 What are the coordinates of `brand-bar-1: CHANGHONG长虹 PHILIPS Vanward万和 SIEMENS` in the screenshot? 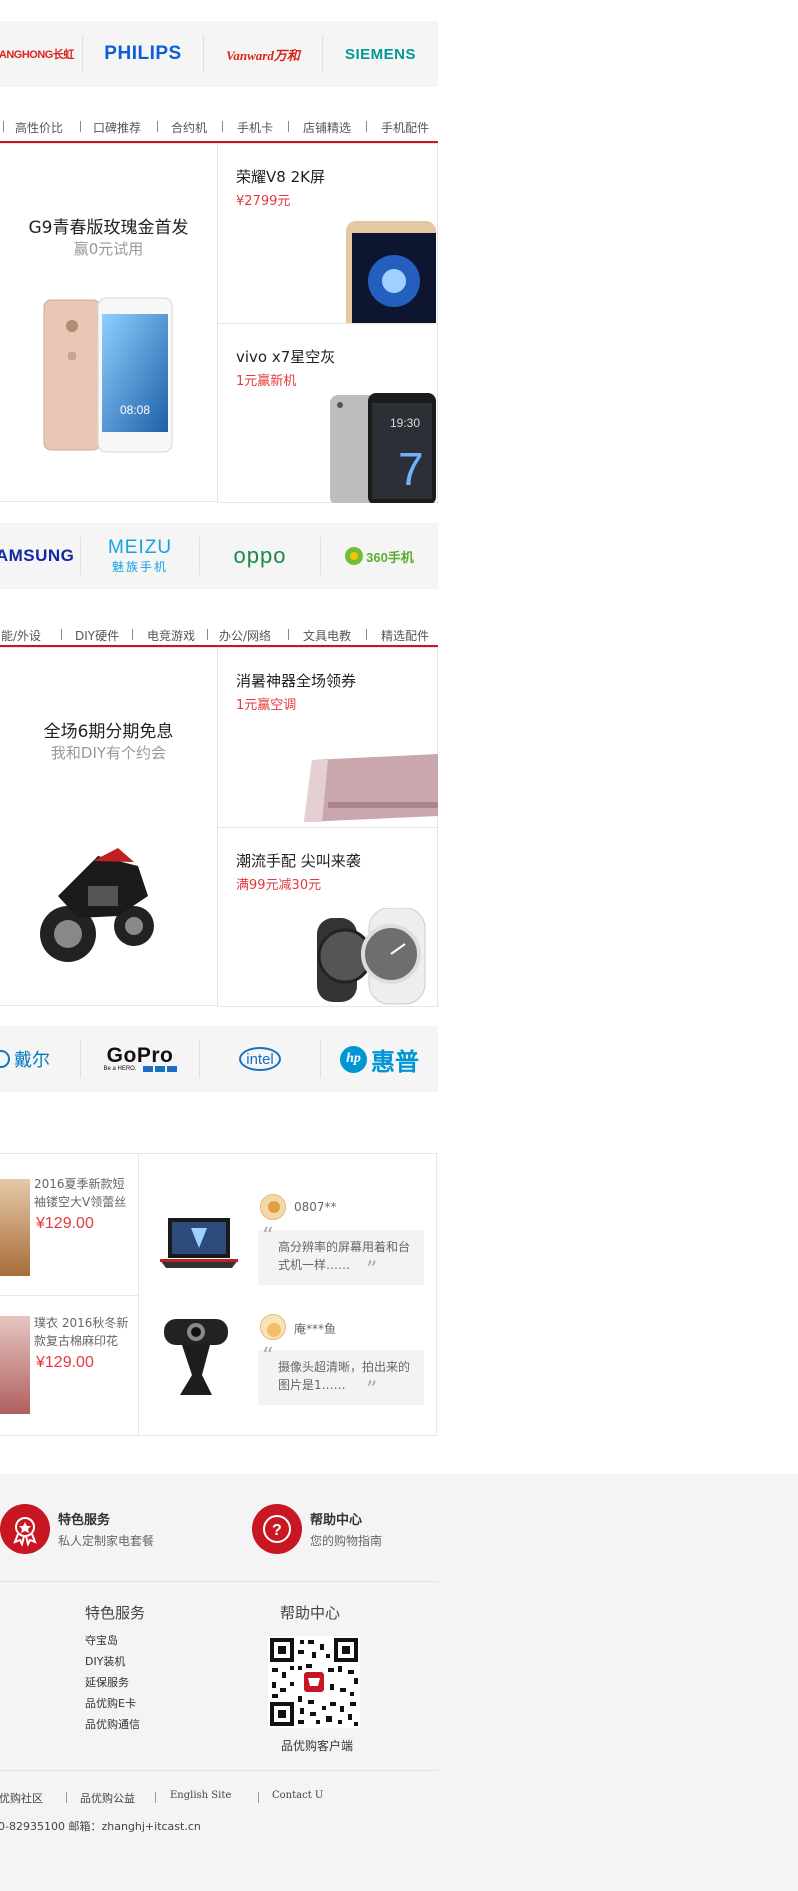 It's located at (219, 54).